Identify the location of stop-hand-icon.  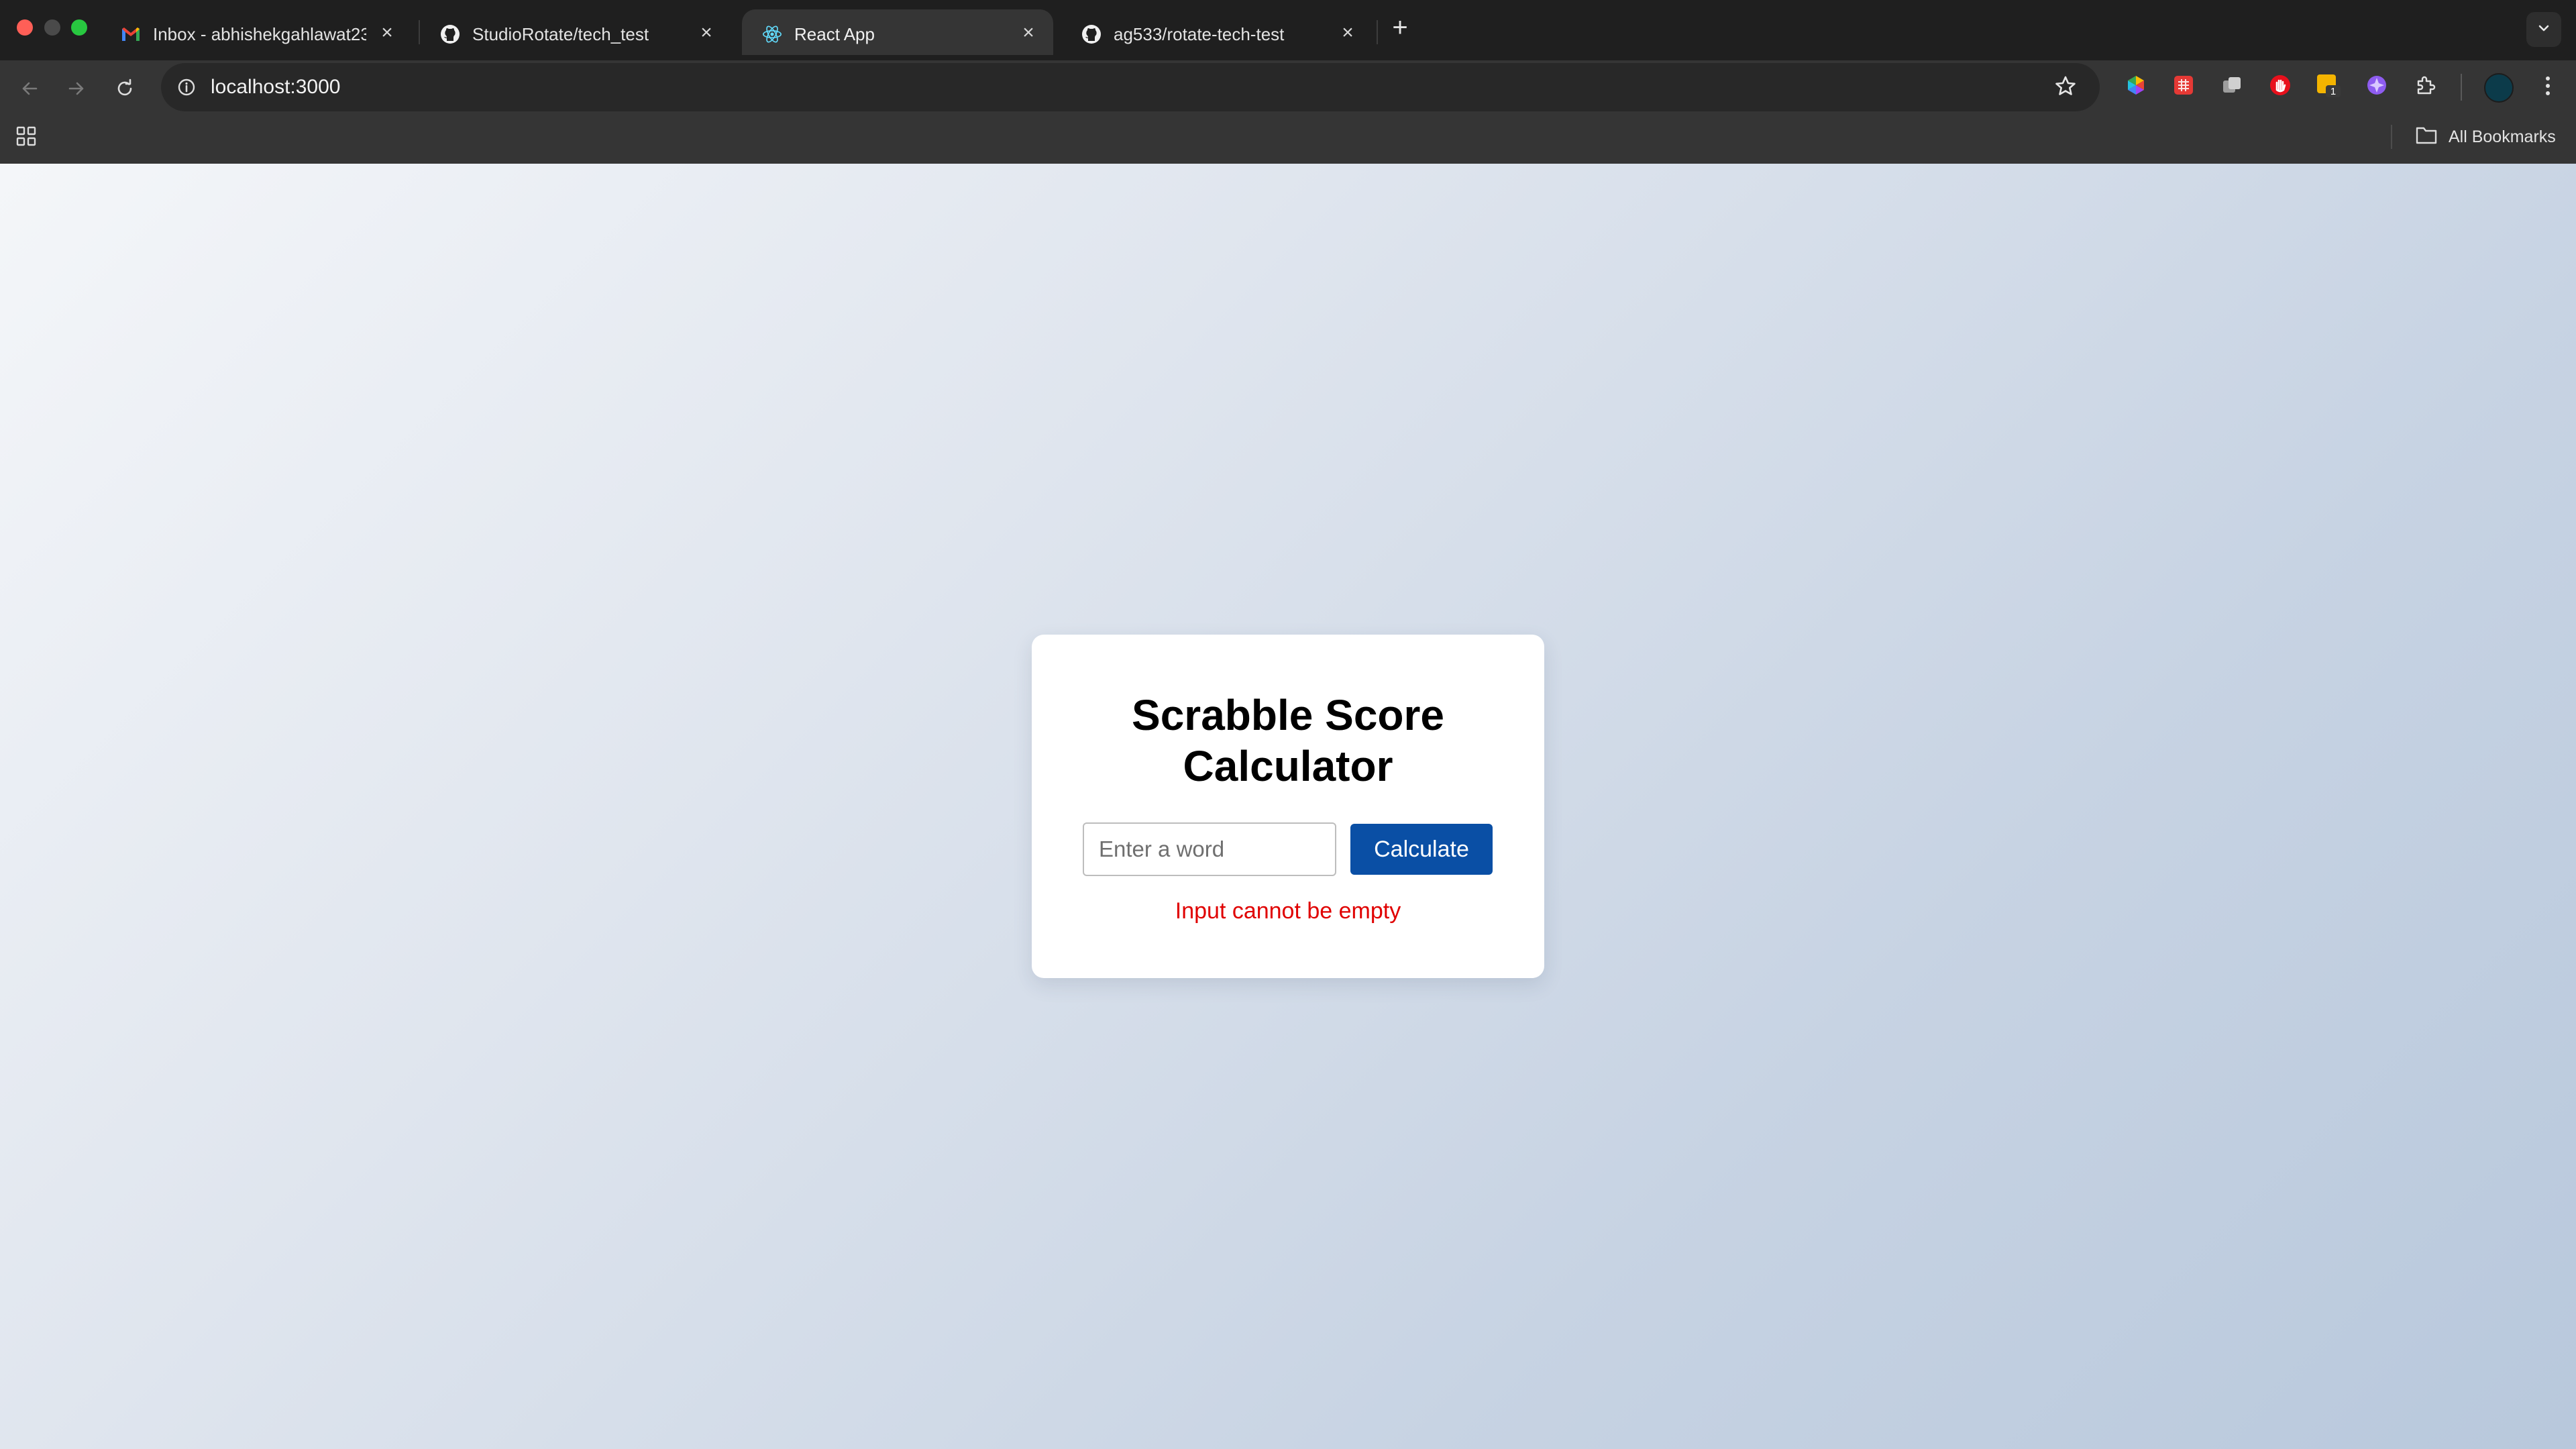
(2280, 87).